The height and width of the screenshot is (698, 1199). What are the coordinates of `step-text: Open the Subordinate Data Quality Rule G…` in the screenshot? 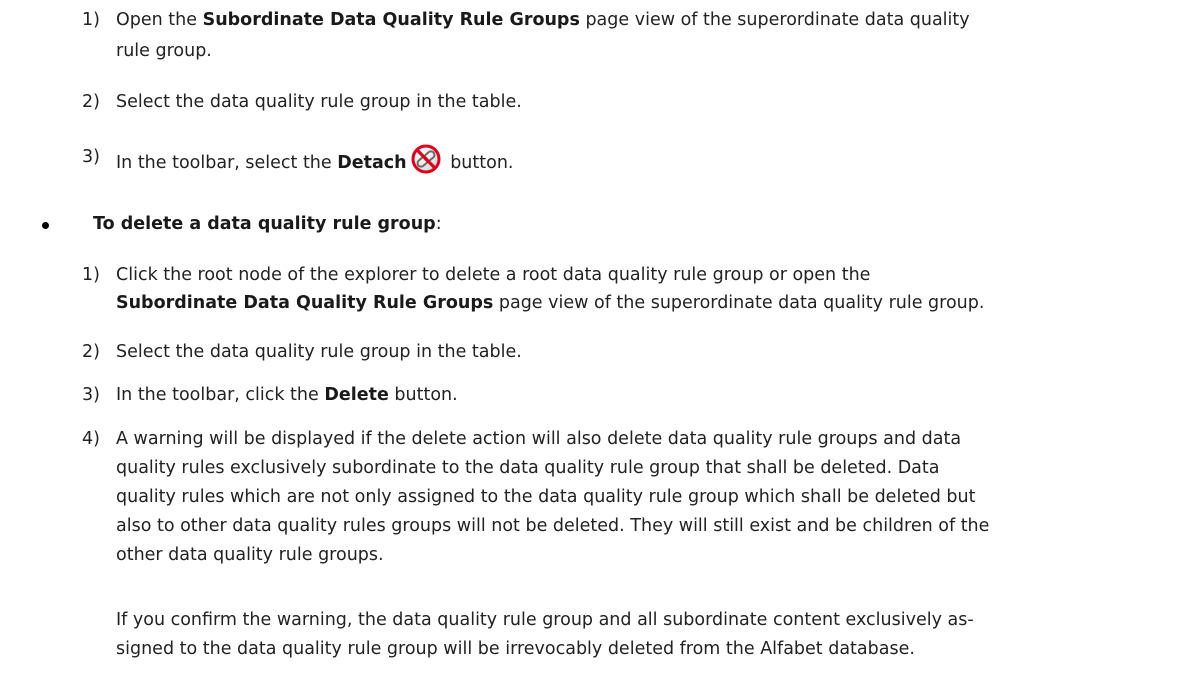 It's located at (543, 20).